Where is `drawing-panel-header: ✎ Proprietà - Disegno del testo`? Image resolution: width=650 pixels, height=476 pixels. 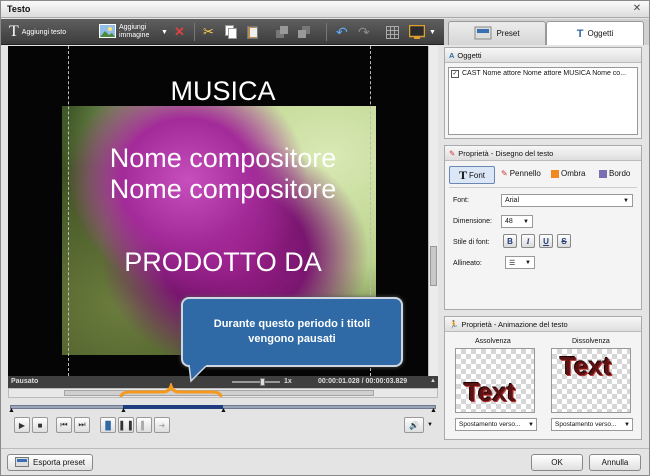
drawing-panel-header: ✎ Proprietà - Disegno del testo is located at coordinates (543, 153).